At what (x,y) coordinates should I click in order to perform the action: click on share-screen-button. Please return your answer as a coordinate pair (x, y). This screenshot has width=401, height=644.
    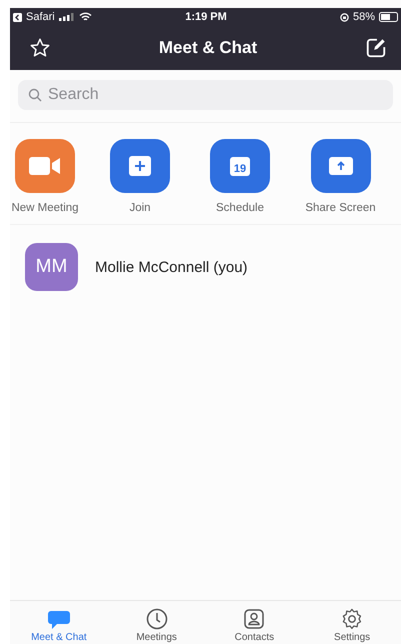
    Looking at the image, I should click on (340, 166).